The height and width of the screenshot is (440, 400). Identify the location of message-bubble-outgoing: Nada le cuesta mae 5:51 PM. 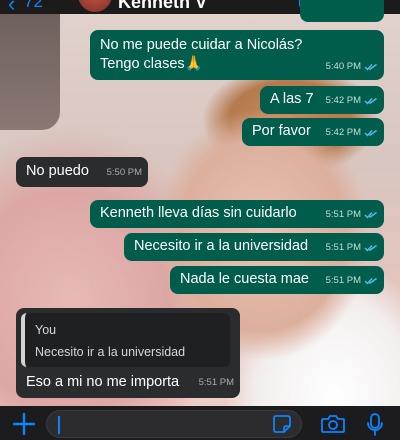
(277, 280).